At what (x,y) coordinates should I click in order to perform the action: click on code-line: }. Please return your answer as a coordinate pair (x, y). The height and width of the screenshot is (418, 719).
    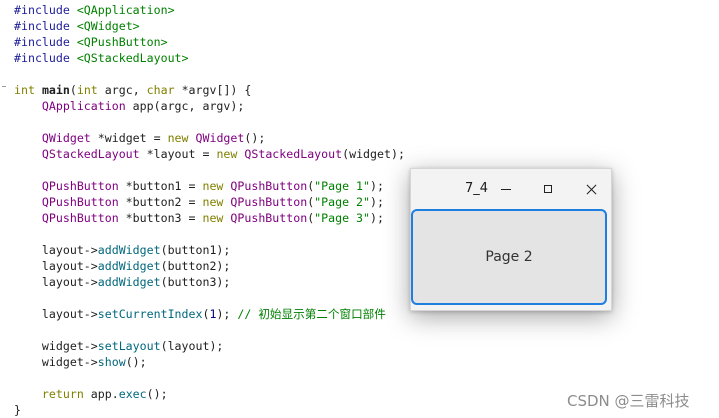
    Looking at the image, I should click on (17, 410).